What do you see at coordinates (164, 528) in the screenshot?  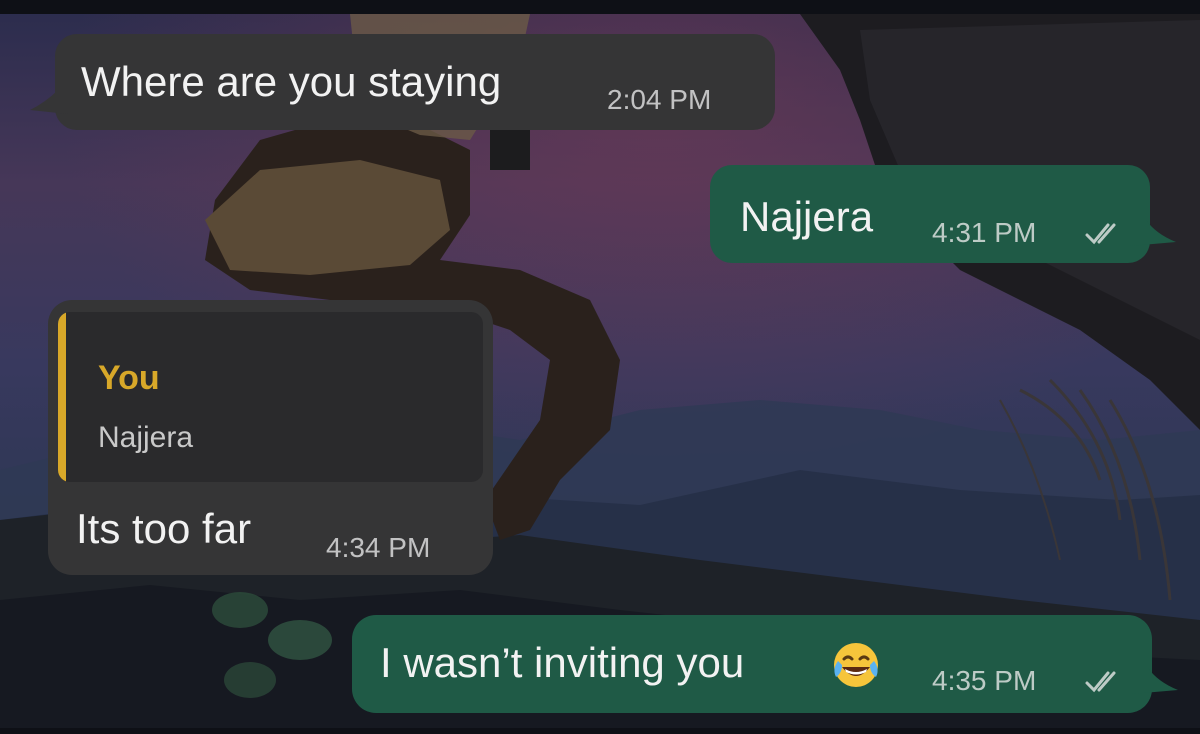 I see `message-text: Its too far` at bounding box center [164, 528].